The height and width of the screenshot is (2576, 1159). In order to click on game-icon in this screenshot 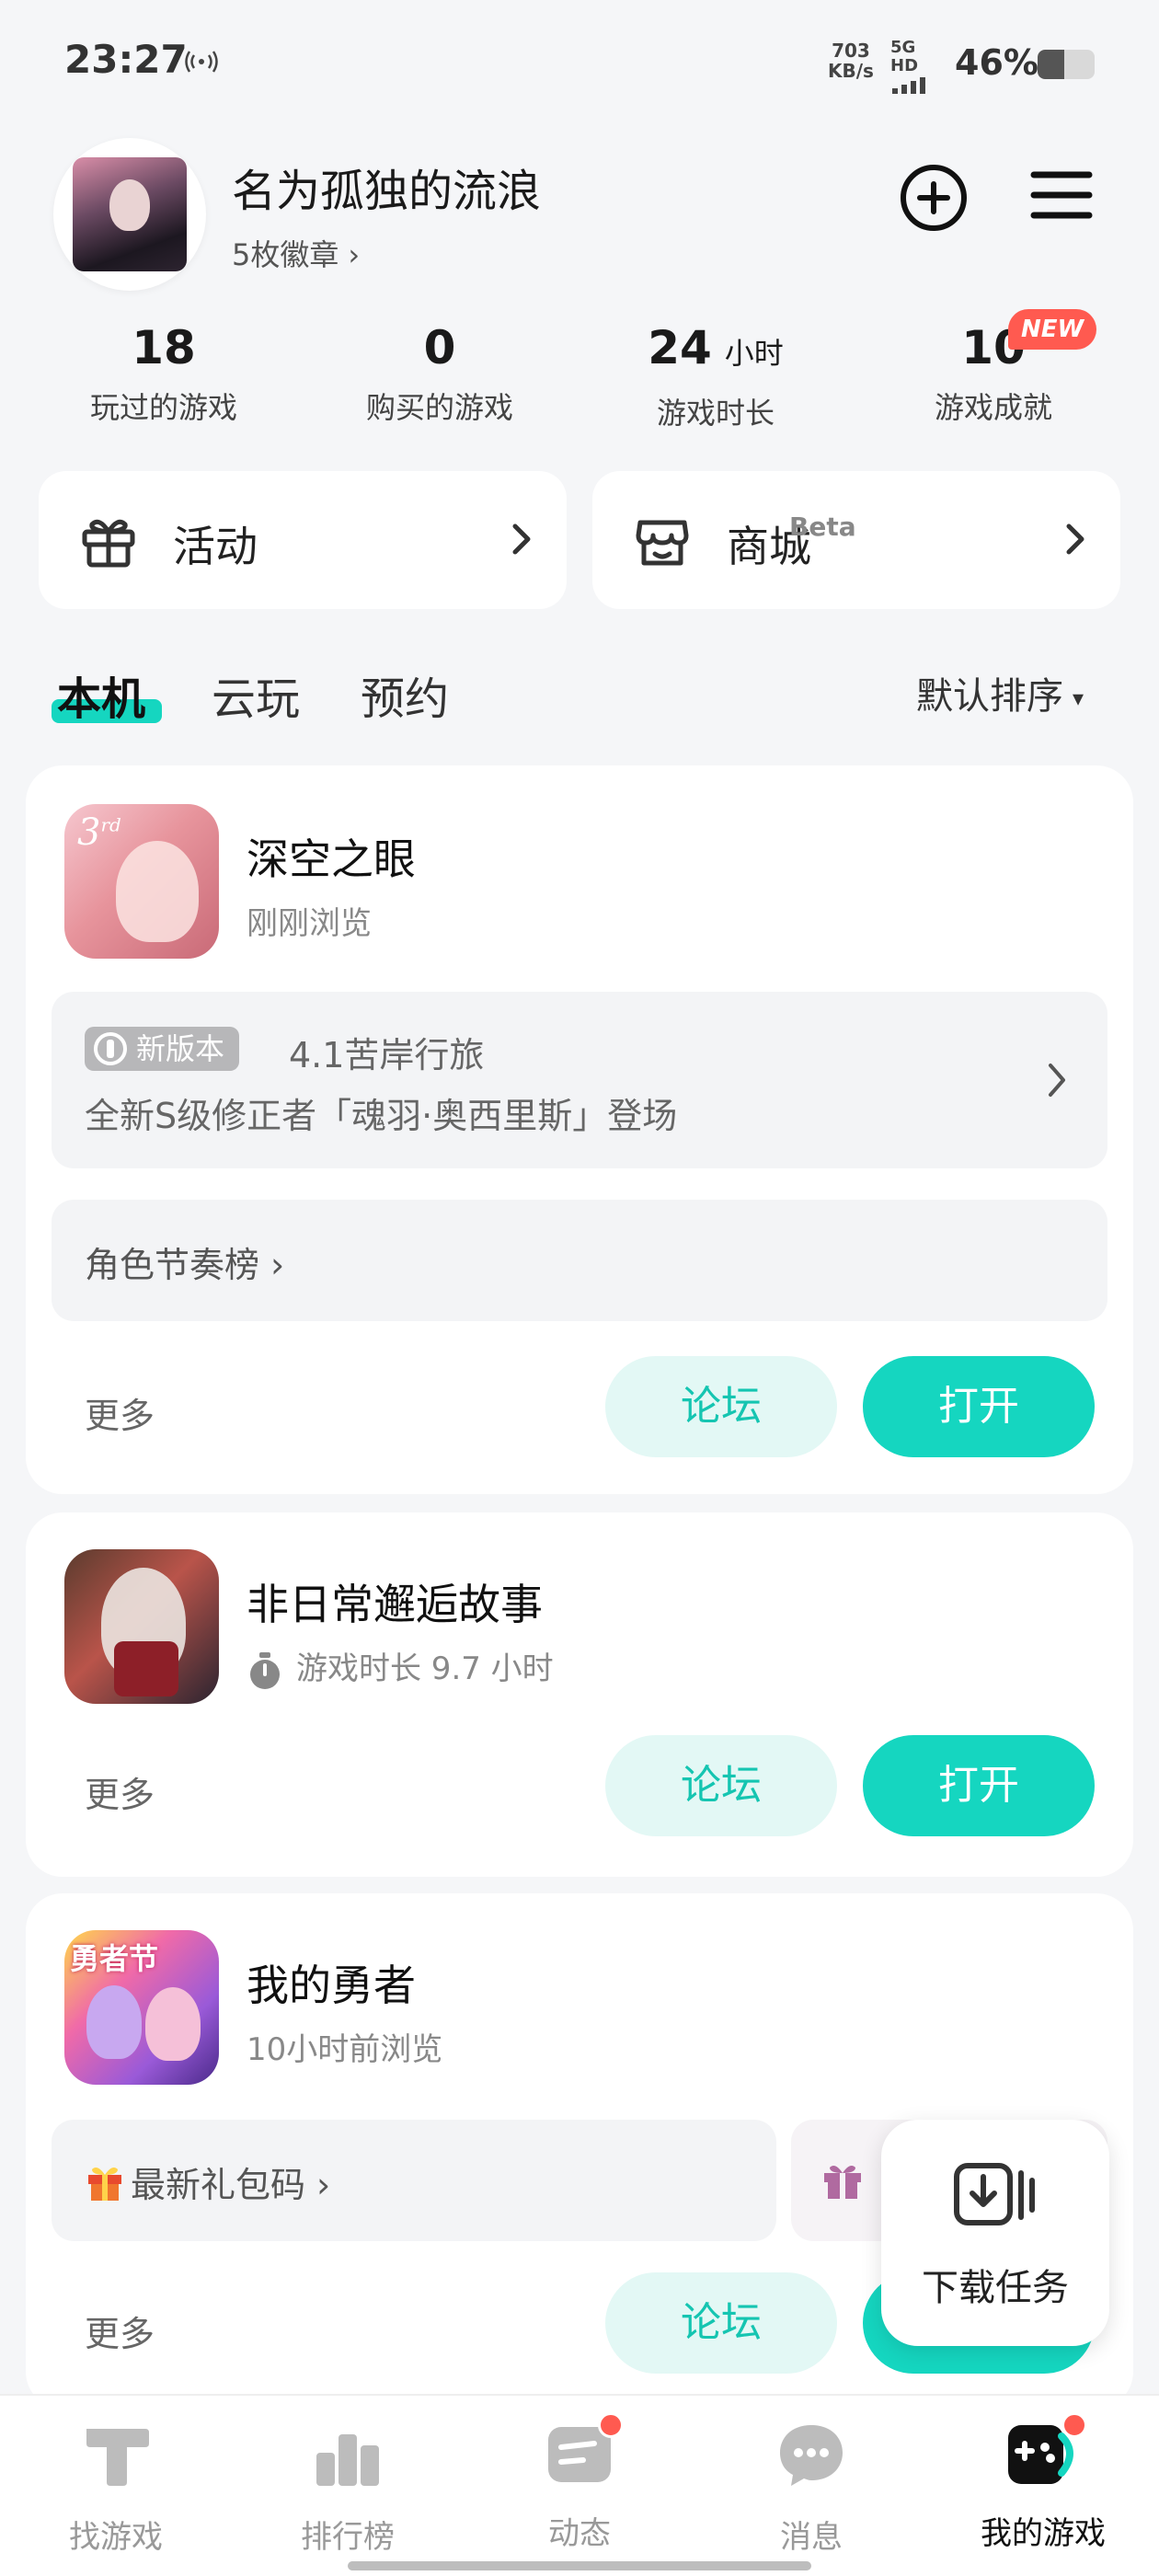, I will do `click(141, 1626)`.